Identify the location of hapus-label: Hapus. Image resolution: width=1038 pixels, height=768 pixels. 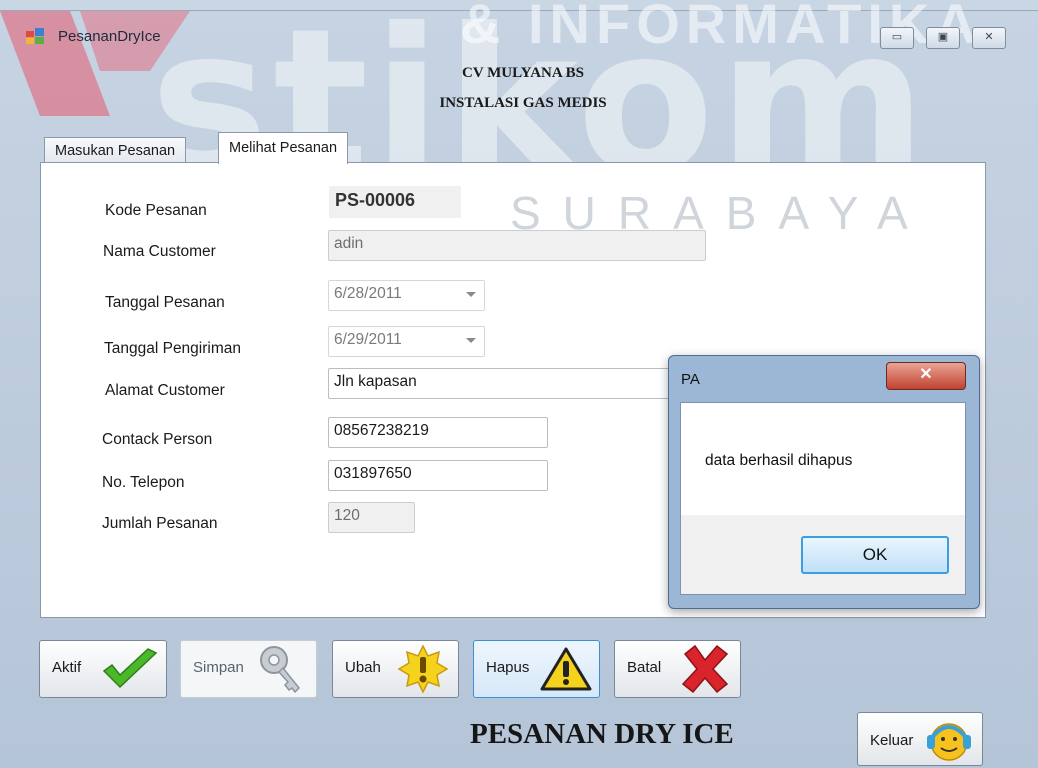
(508, 667).